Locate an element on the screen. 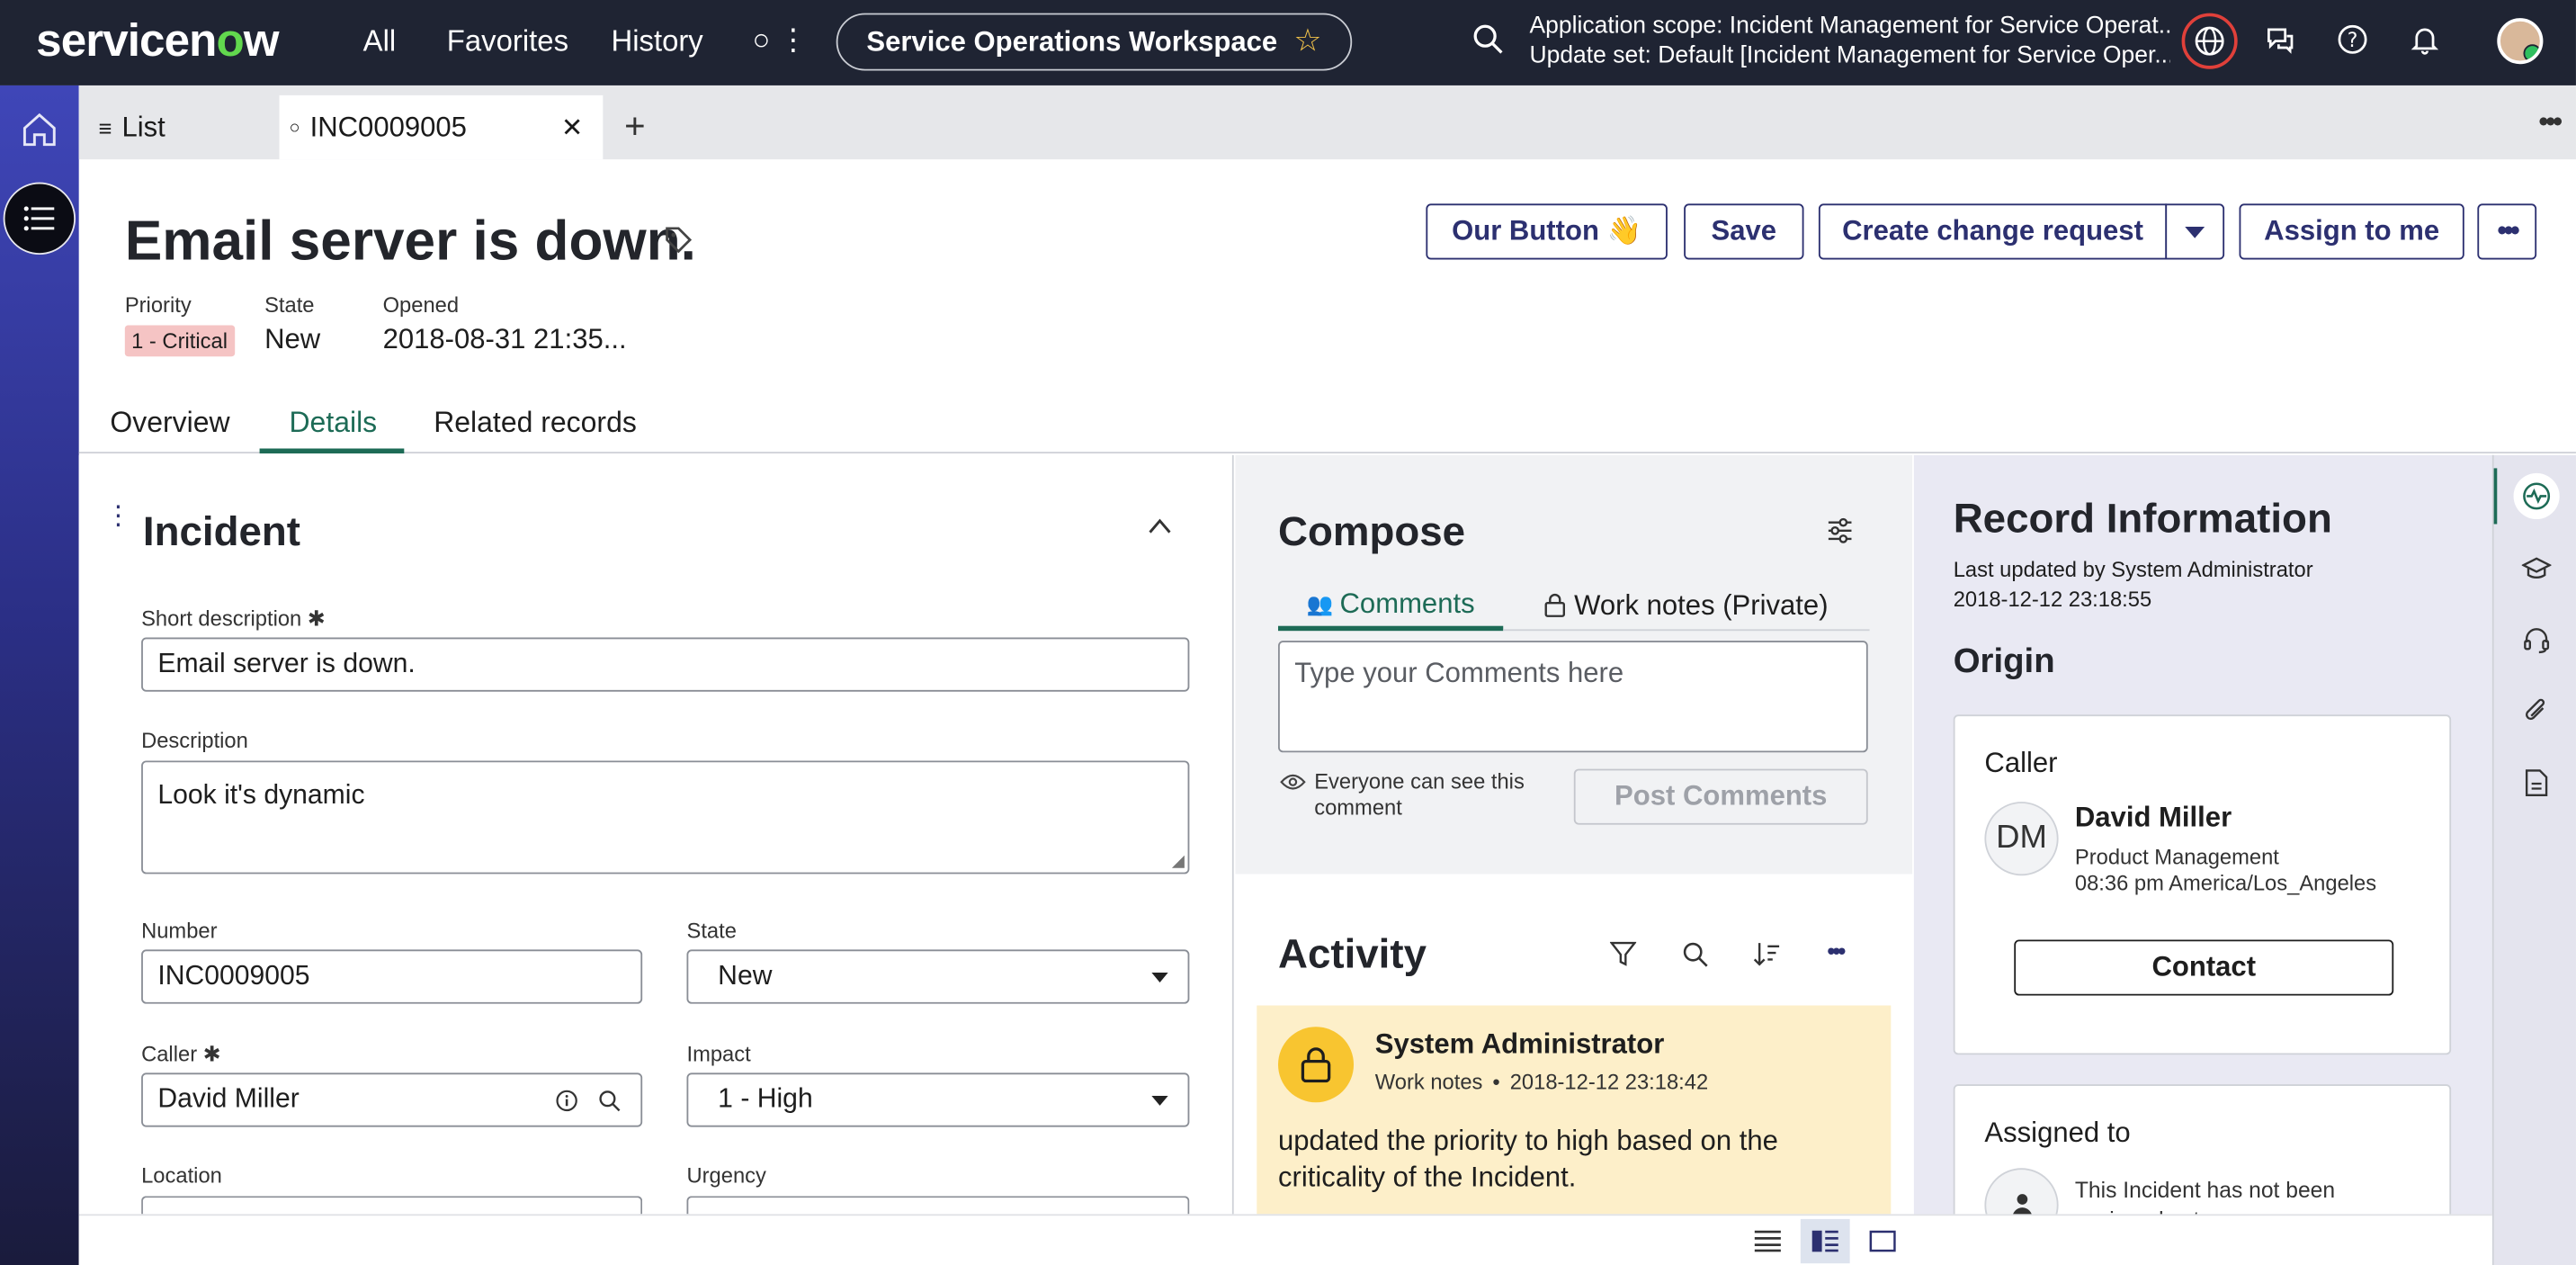  tab-comments: 👥 Comments is located at coordinates (1391, 607).